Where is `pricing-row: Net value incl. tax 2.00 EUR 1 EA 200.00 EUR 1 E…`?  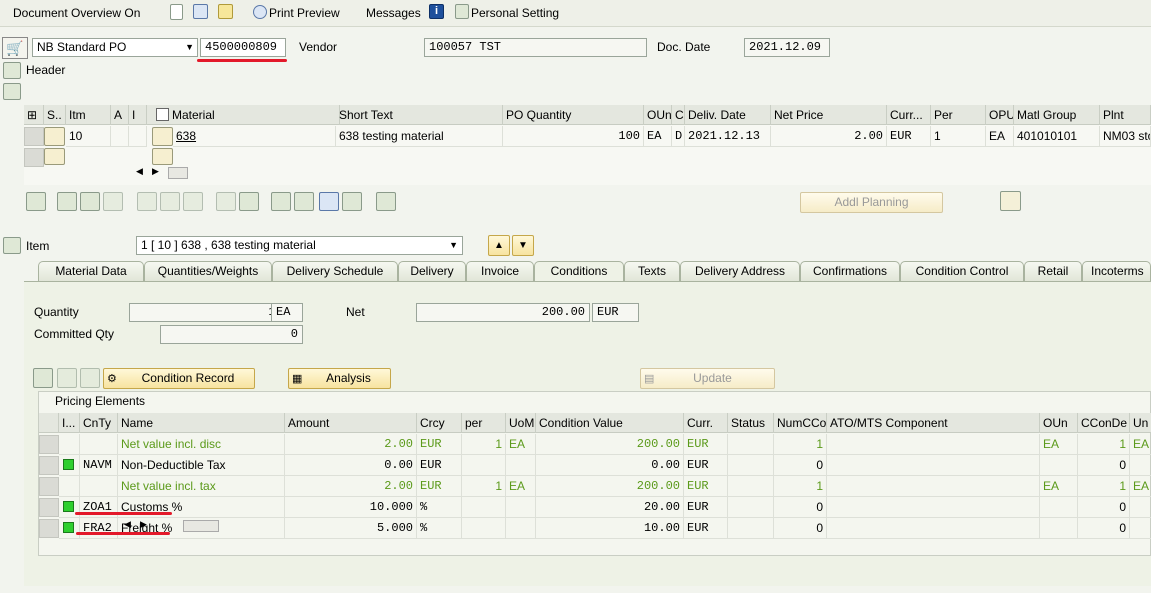 pricing-row: Net value incl. tax 2.00 EUR 1 EA 200.00 EUR 1 E… is located at coordinates (595, 486).